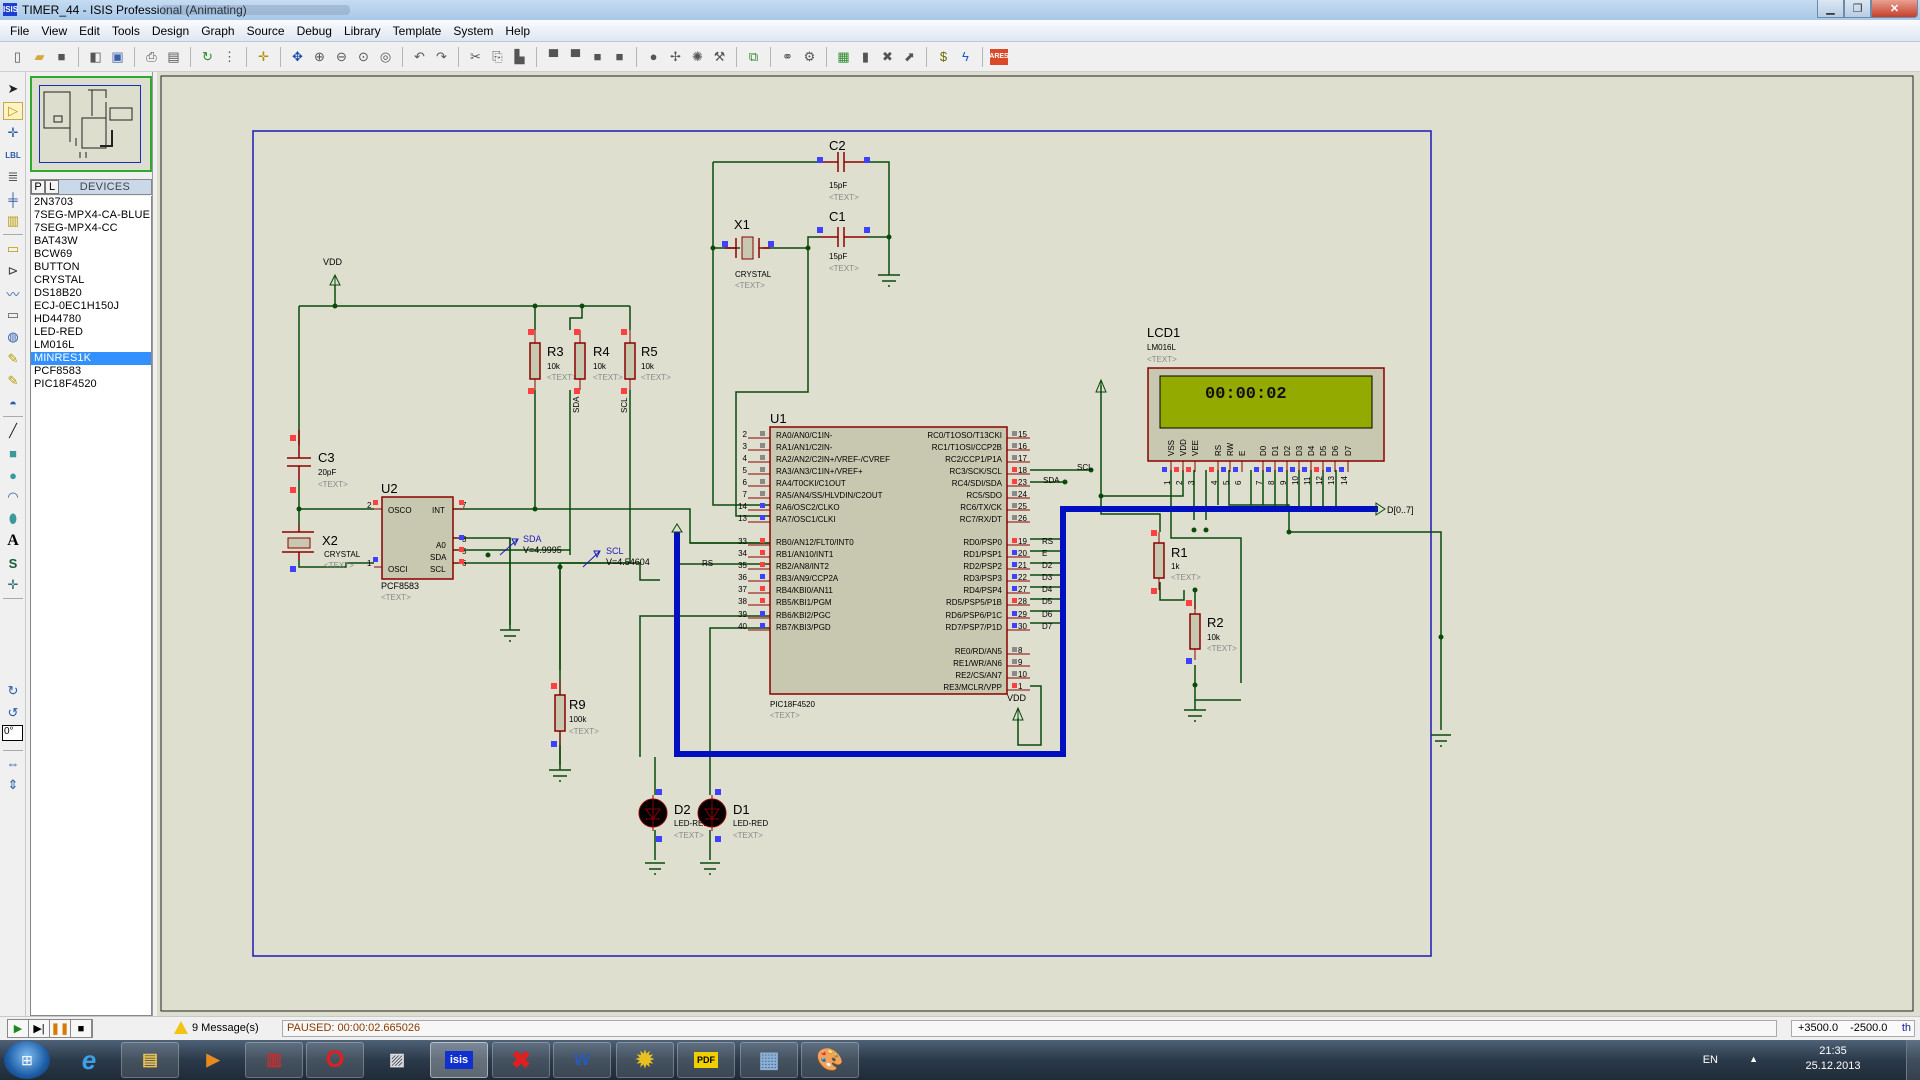 The image size is (1920, 1080). What do you see at coordinates (319, 56) in the screenshot?
I see `zoom-in-icon: ⊕` at bounding box center [319, 56].